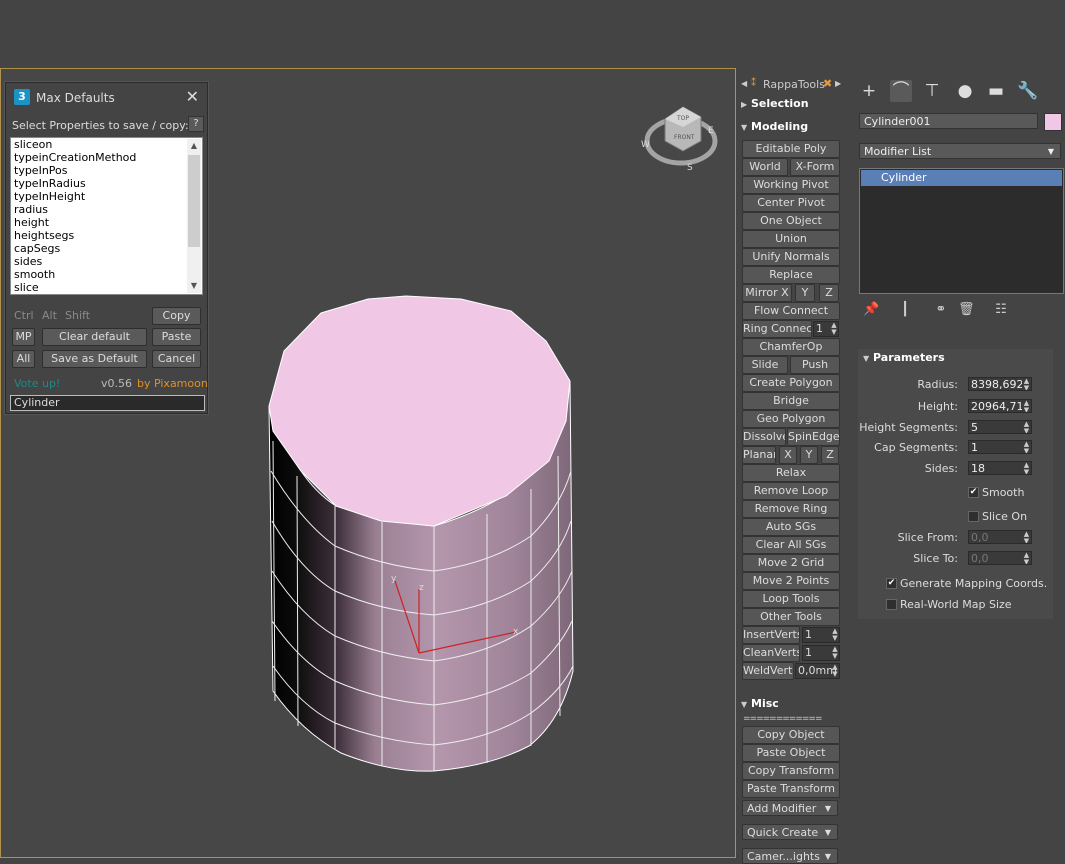 This screenshot has height=864, width=1065. I want to click on copy-object-button: Copy Object, so click(791, 735).